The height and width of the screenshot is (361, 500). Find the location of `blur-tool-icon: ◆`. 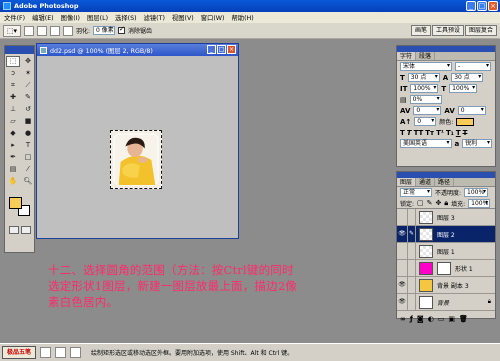

blur-tool-icon: ◆ is located at coordinates (13, 133).